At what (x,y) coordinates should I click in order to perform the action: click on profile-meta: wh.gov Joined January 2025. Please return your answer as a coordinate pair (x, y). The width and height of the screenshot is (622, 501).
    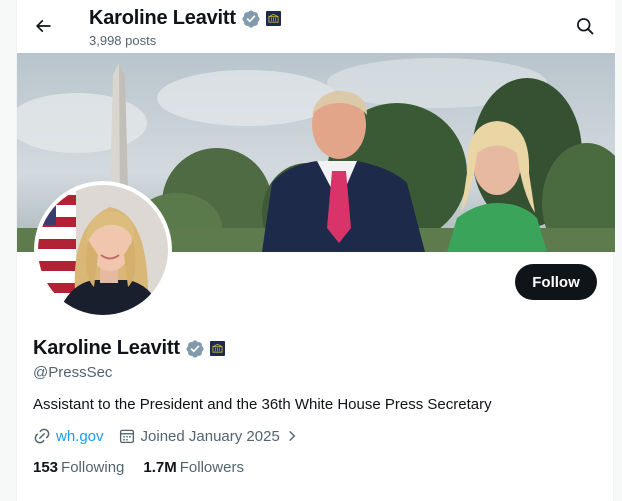
    Looking at the image, I should click on (173, 436).